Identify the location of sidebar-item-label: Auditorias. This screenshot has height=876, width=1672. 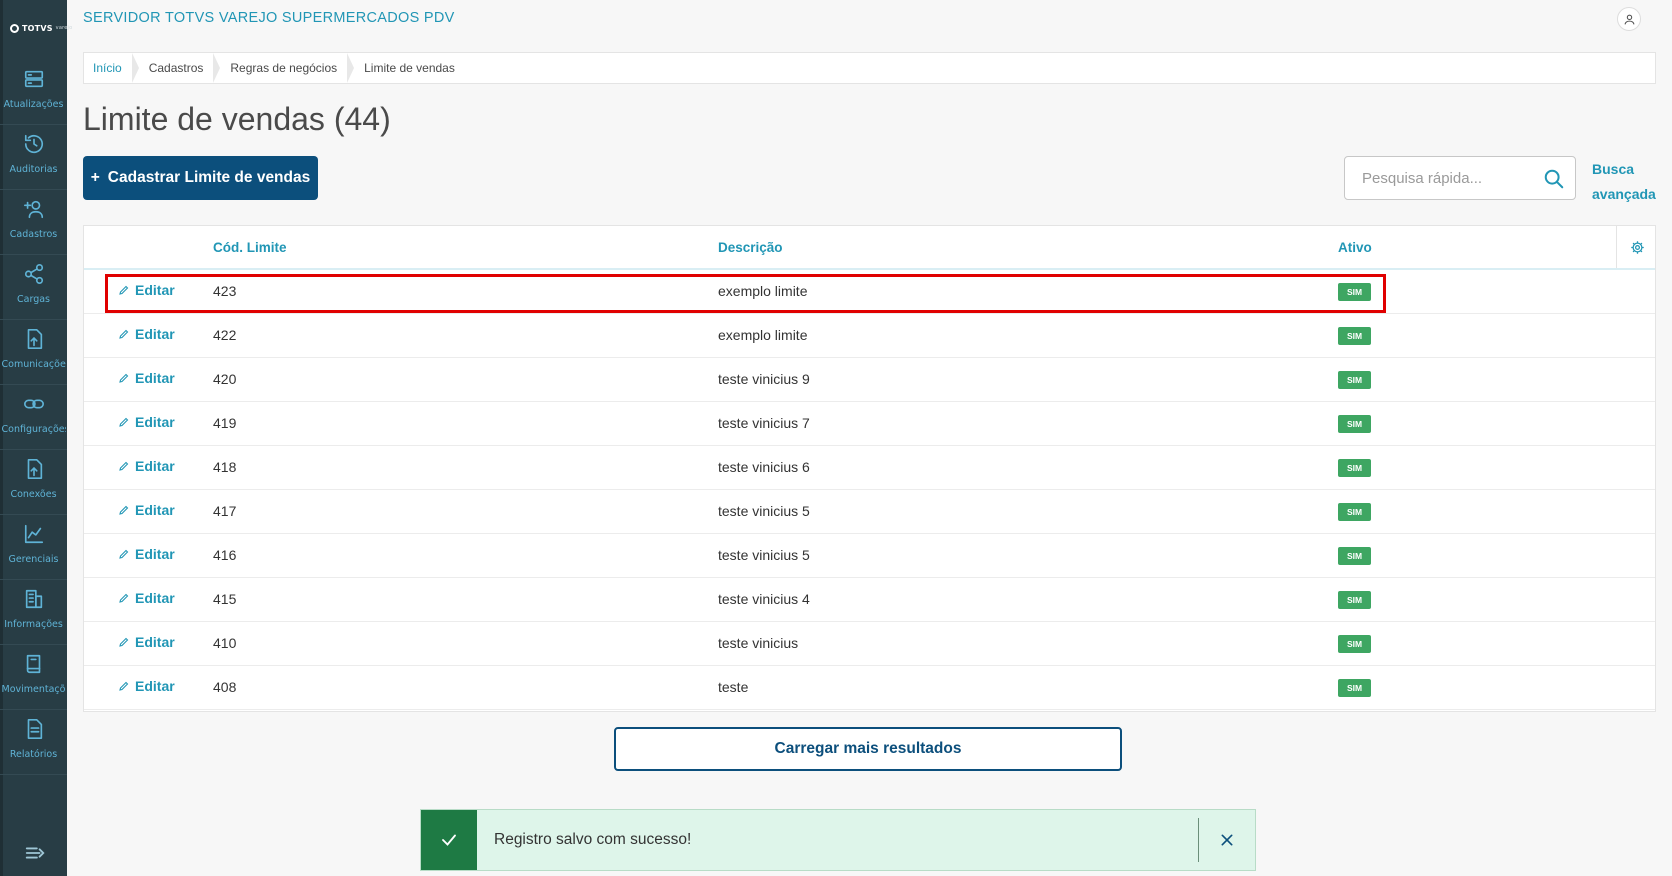
(33, 169).